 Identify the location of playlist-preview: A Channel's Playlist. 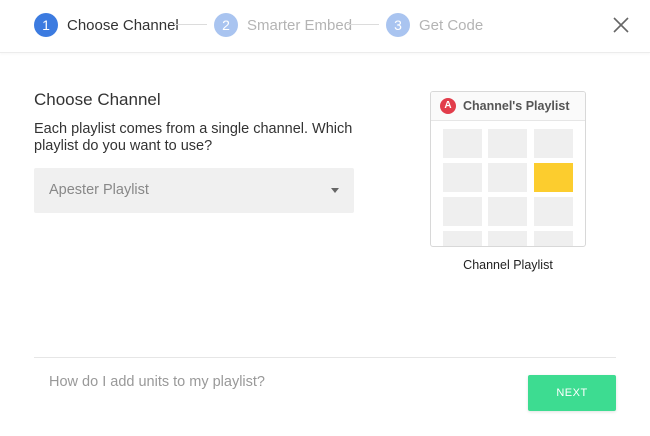
(508, 169).